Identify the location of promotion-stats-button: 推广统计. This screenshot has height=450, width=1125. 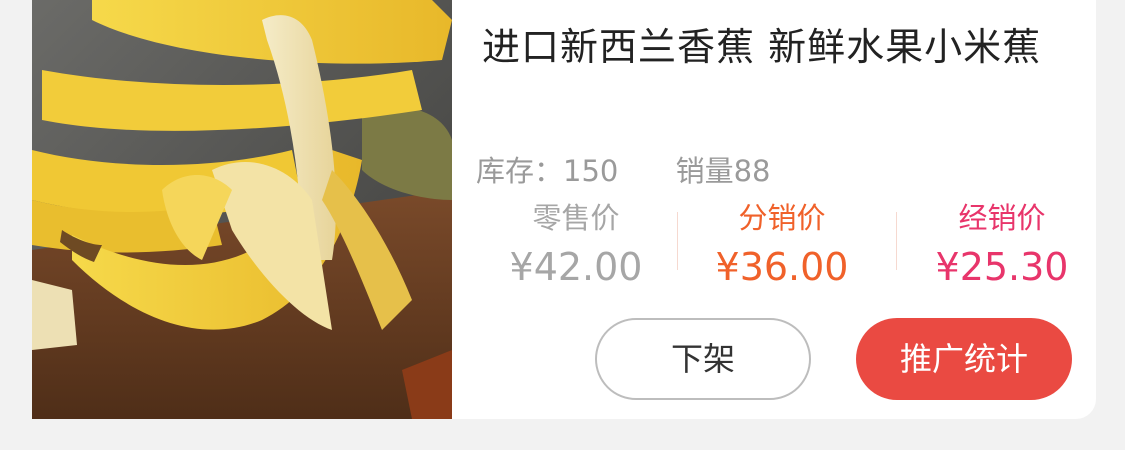
(964, 359).